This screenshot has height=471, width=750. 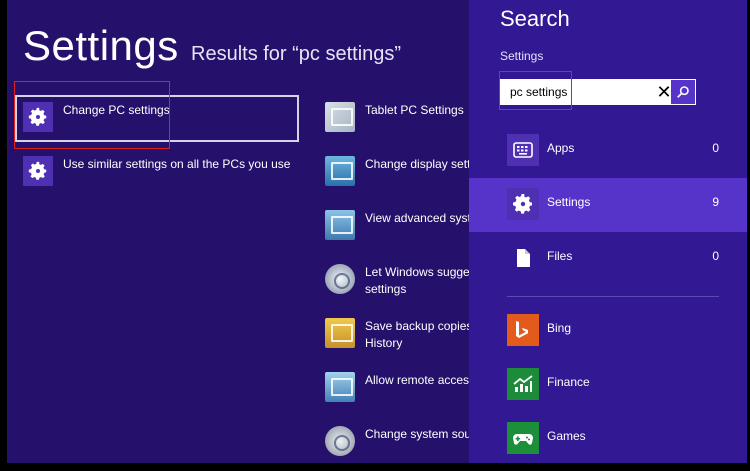 I want to click on search-button, so click(x=683, y=92).